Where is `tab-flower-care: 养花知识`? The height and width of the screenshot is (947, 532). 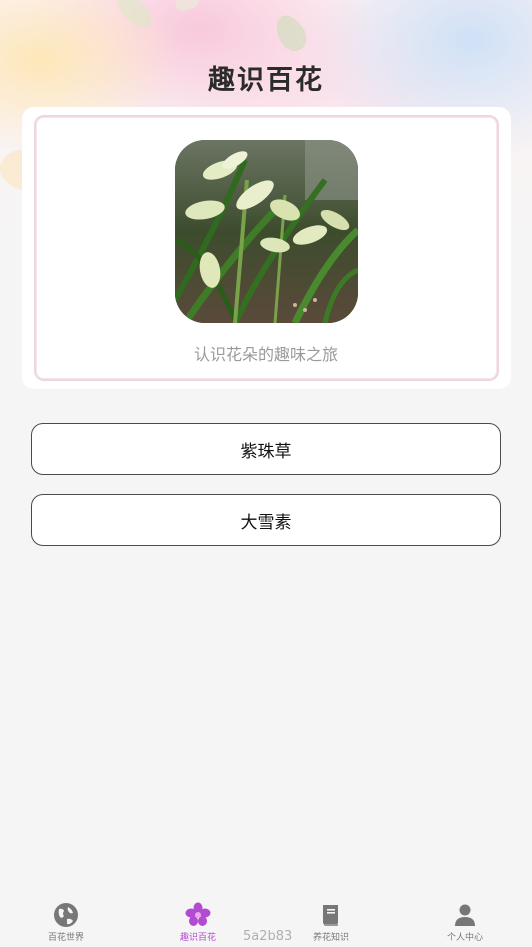
tab-flower-care: 养花知识 is located at coordinates (331, 924).